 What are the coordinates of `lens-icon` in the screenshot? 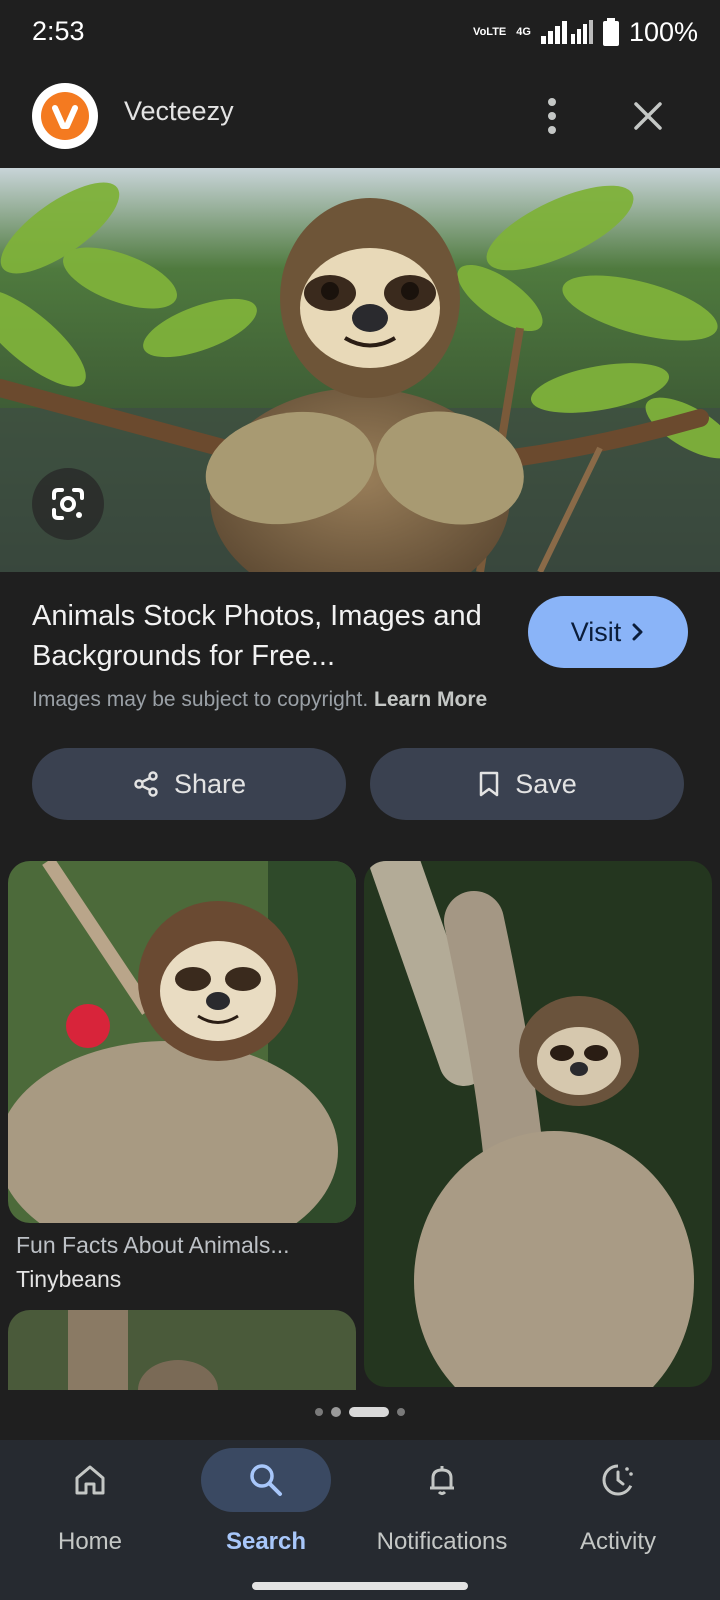 It's located at (68, 504).